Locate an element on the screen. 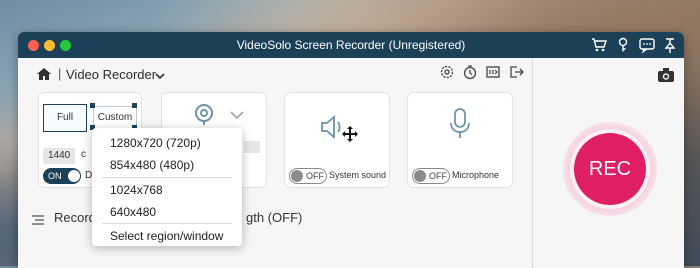 The image size is (700, 268). title-bar: VideoSolo Screen Recorder (Unregistered) is located at coordinates (351, 45).